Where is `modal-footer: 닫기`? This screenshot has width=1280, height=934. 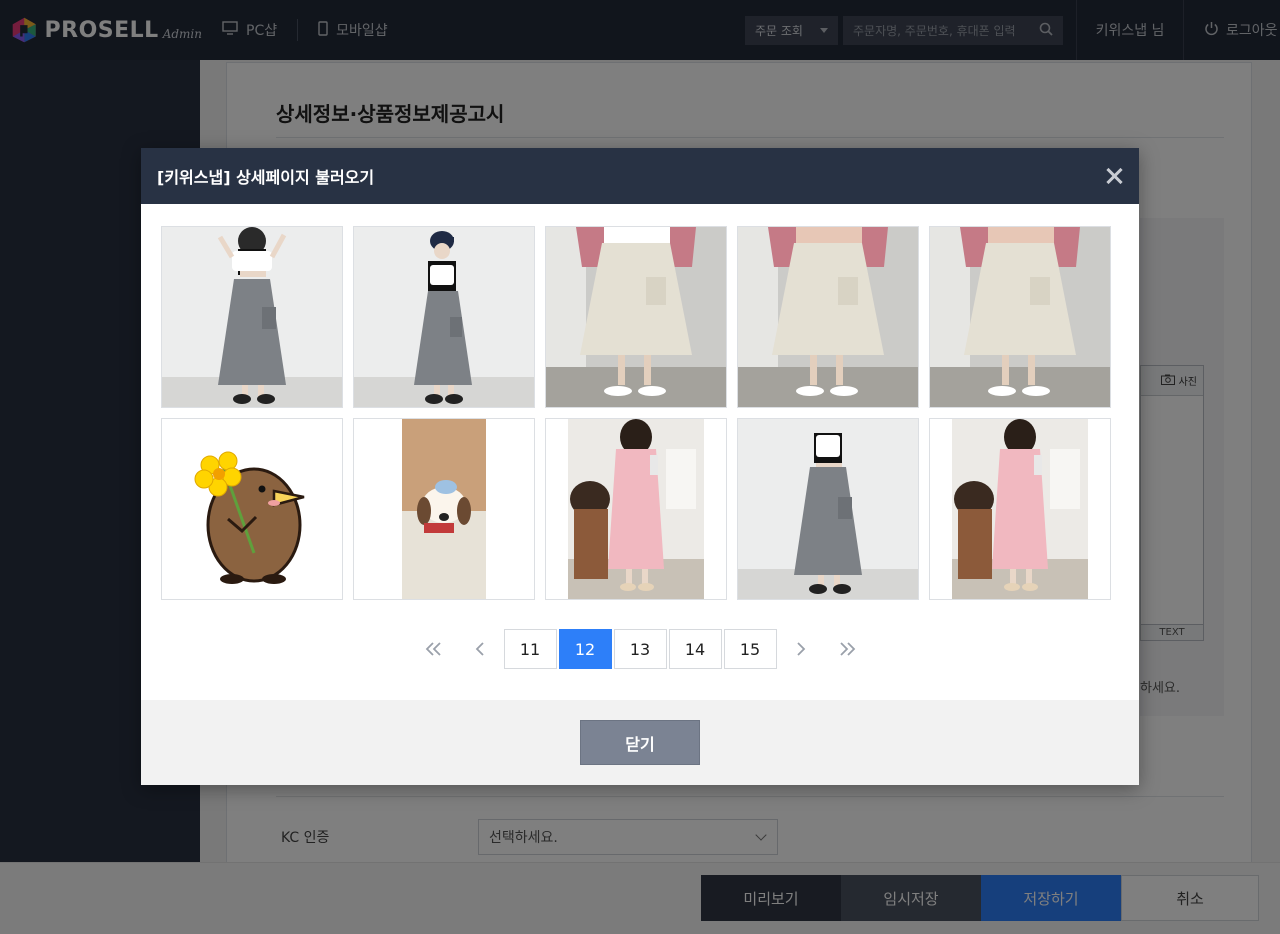
modal-footer: 닫기 is located at coordinates (640, 742).